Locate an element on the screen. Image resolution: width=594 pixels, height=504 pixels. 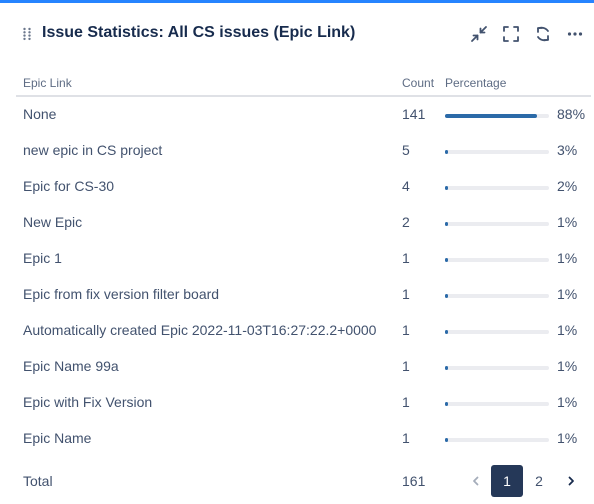
epic-link-name: Epic with Fix Version is located at coordinates (87, 402).